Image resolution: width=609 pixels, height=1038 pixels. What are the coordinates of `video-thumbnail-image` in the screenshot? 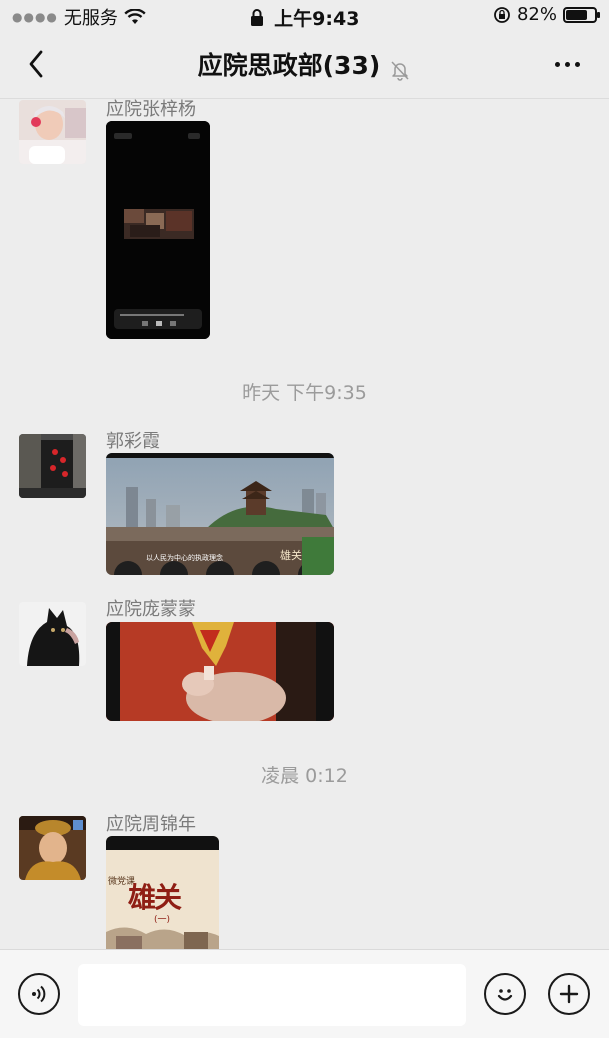 It's located at (220, 671).